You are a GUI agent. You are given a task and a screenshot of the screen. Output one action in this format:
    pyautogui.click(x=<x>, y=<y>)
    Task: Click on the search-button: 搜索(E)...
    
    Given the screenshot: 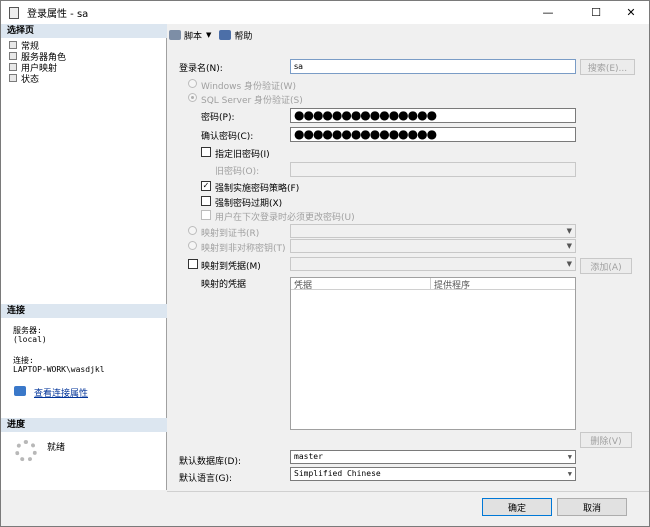 What is the action you would take?
    pyautogui.click(x=607, y=67)
    